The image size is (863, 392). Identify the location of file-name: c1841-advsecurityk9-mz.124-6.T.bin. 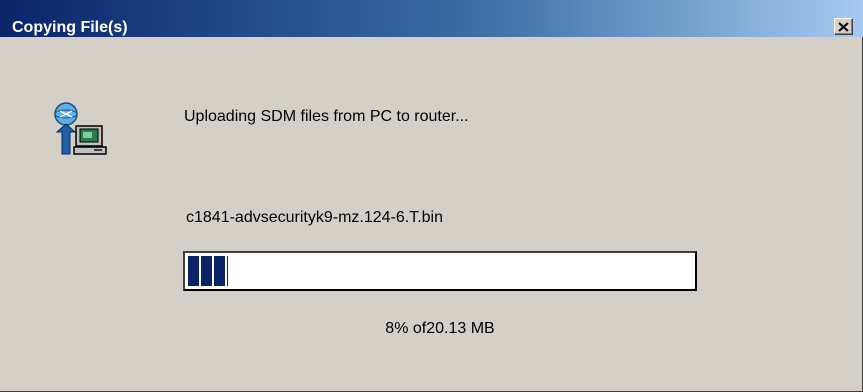
(315, 217).